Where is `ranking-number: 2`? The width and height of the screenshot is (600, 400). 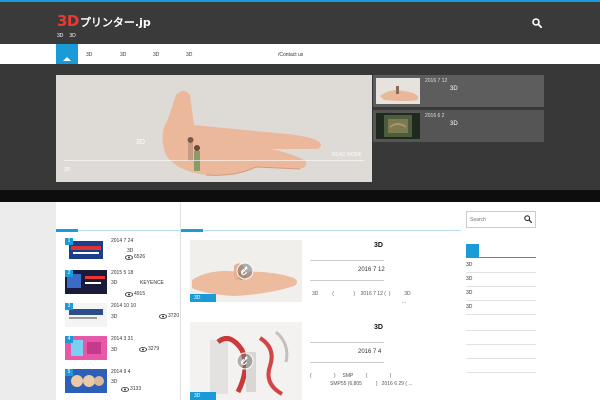
ranking-number: 2 is located at coordinates (69, 273).